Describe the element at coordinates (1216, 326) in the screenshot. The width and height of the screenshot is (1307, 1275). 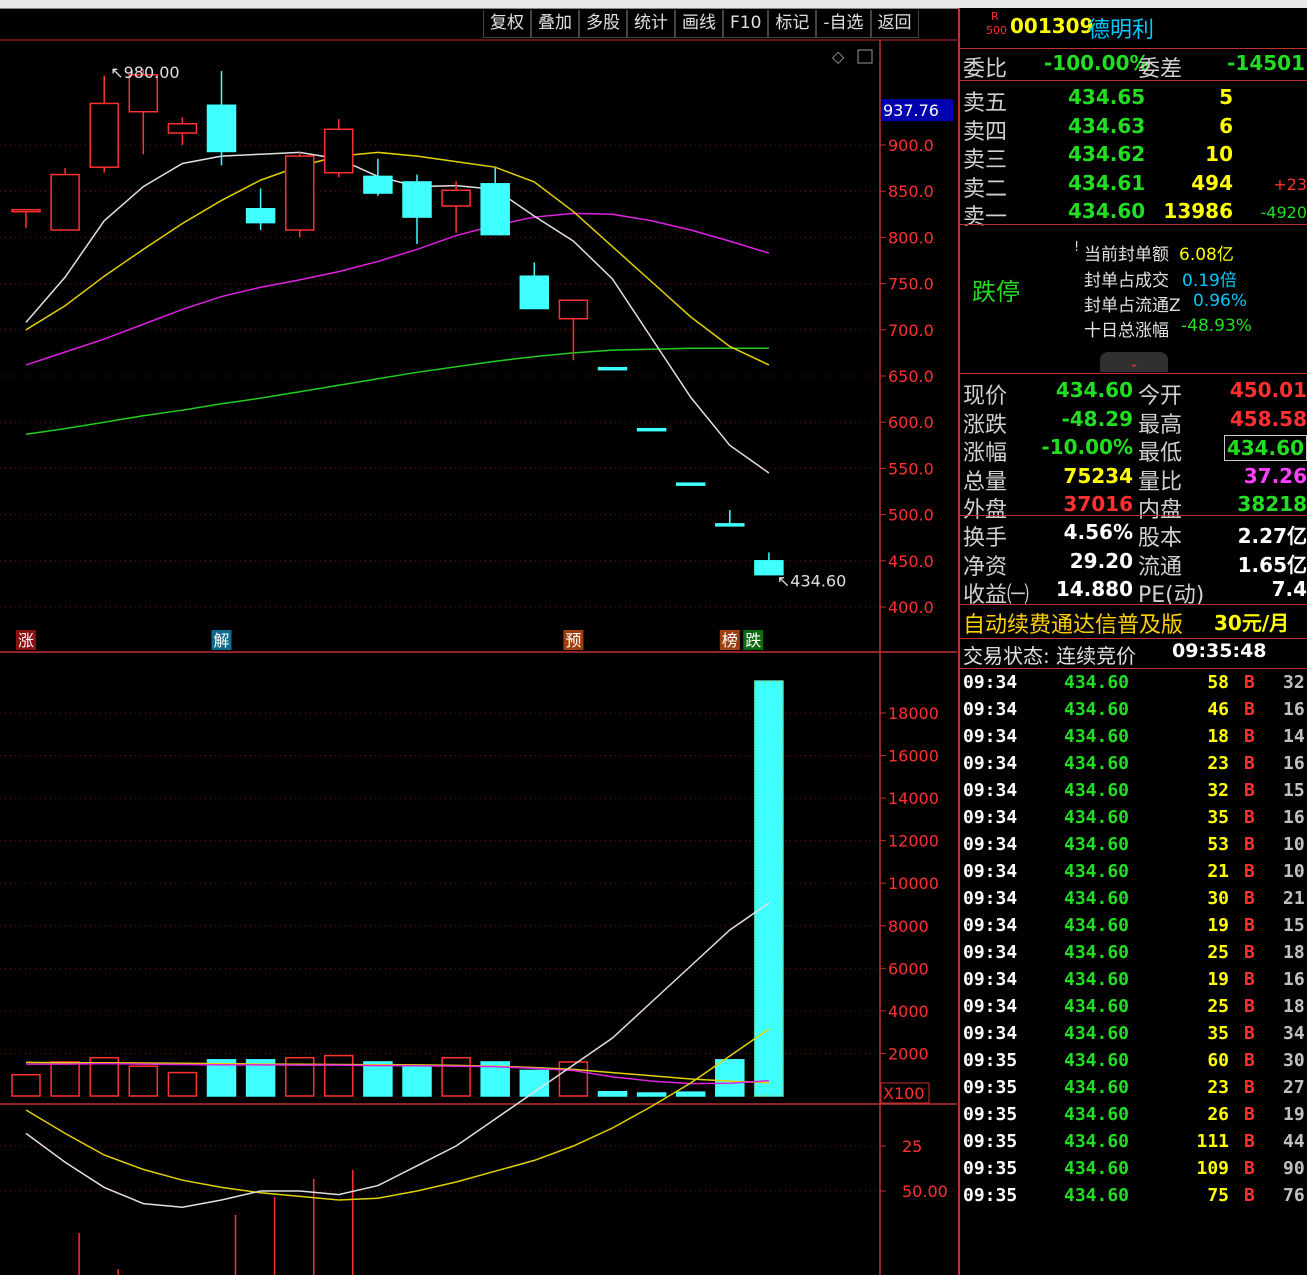
I see `ten-day-value: -48.93%` at that location.